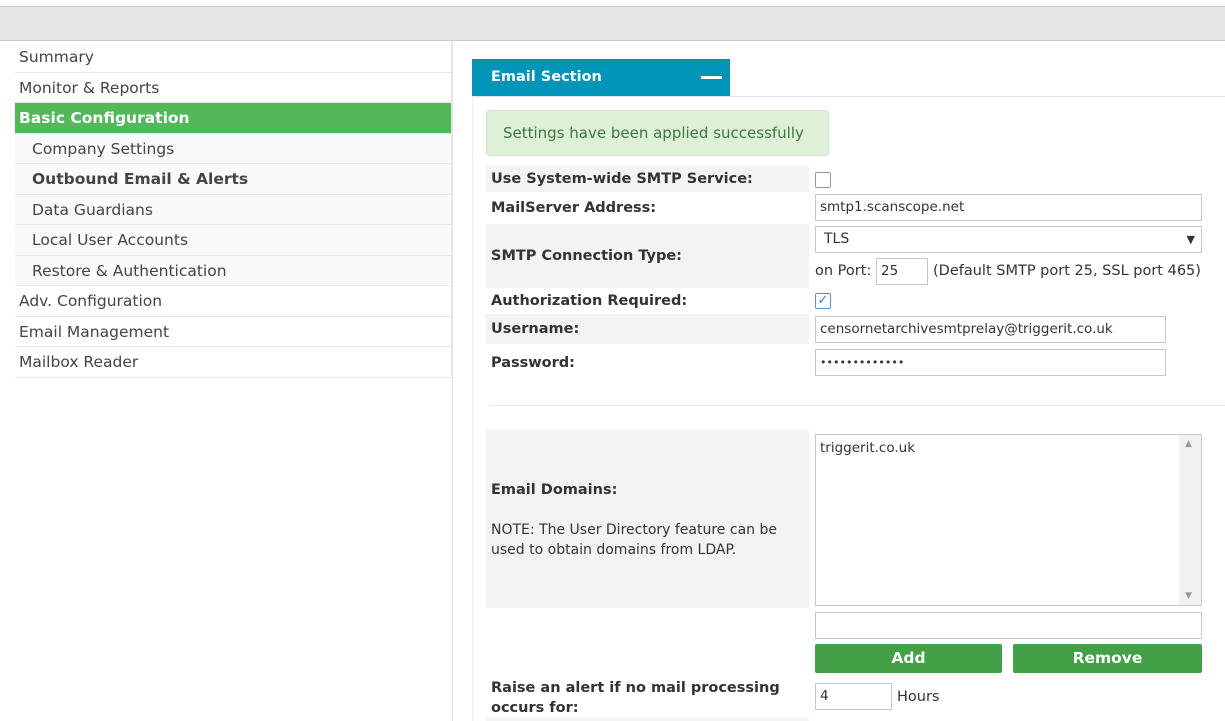 The image size is (1225, 721). Describe the element at coordinates (823, 180) in the screenshot. I see `system-smtp-checkbox` at that location.